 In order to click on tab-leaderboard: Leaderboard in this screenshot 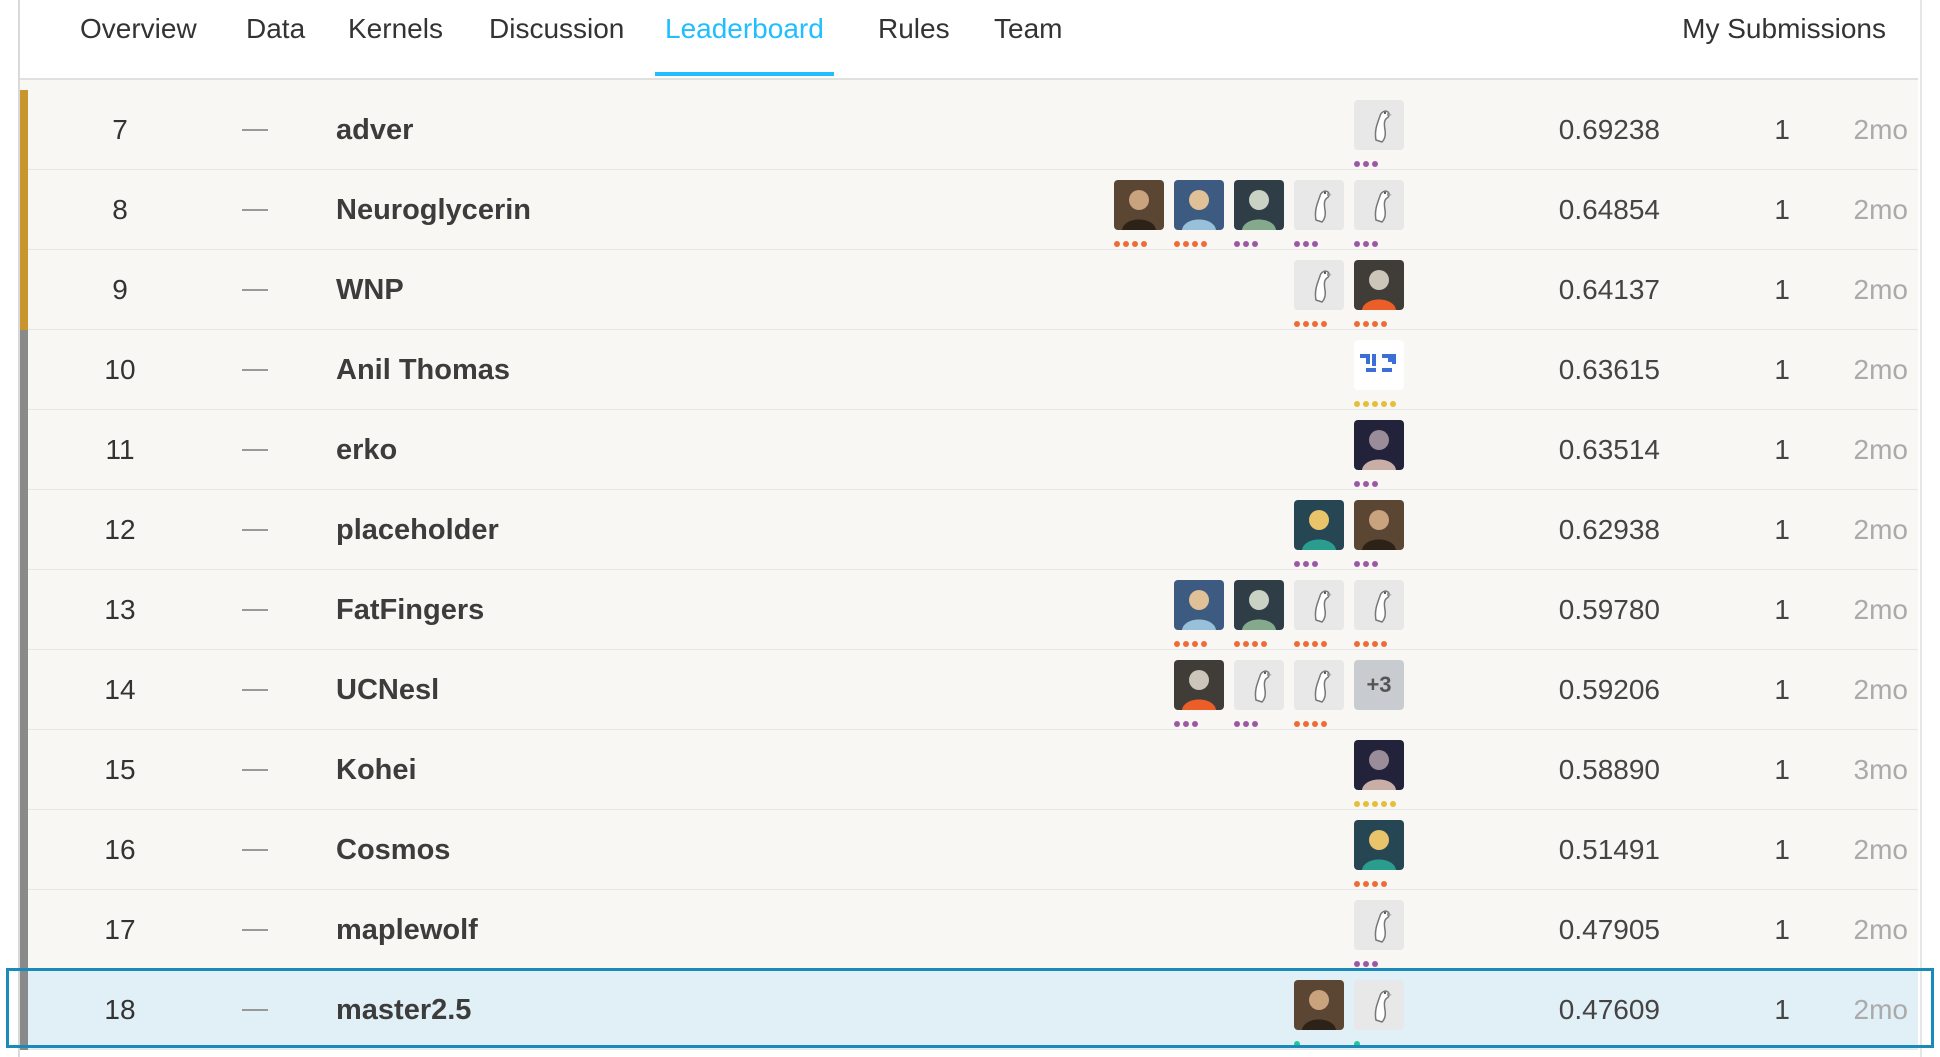, I will do `click(744, 38)`.